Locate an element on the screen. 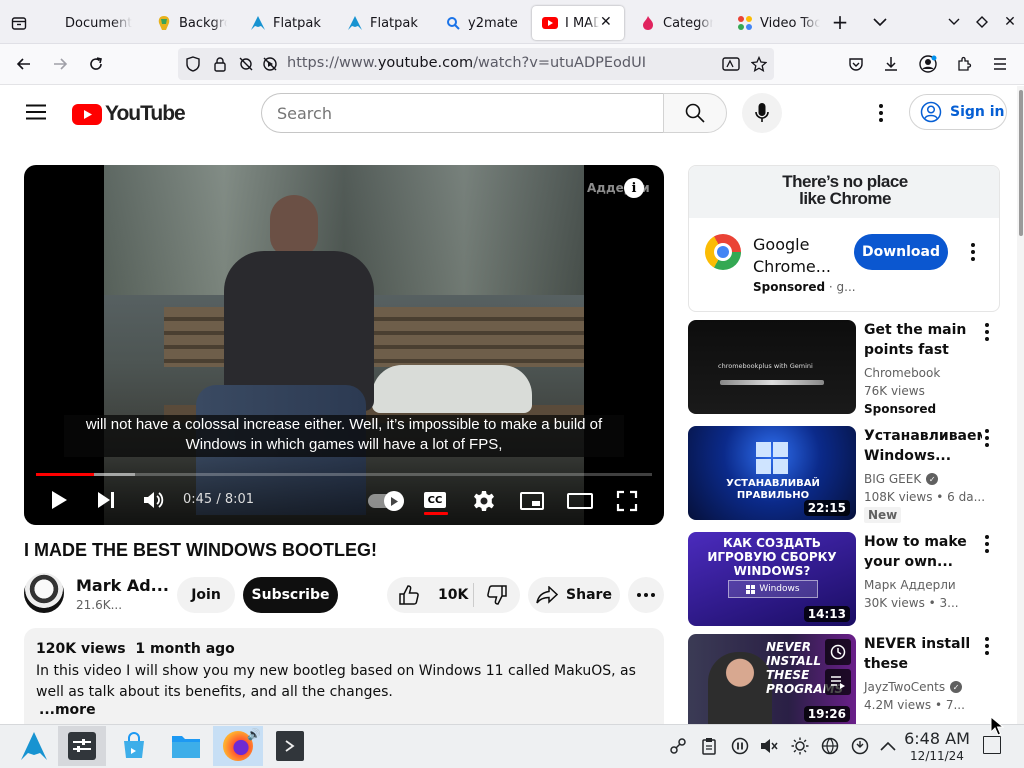 Image resolution: width=1024 pixels, height=768 pixels. back-icon is located at coordinates (24, 64).